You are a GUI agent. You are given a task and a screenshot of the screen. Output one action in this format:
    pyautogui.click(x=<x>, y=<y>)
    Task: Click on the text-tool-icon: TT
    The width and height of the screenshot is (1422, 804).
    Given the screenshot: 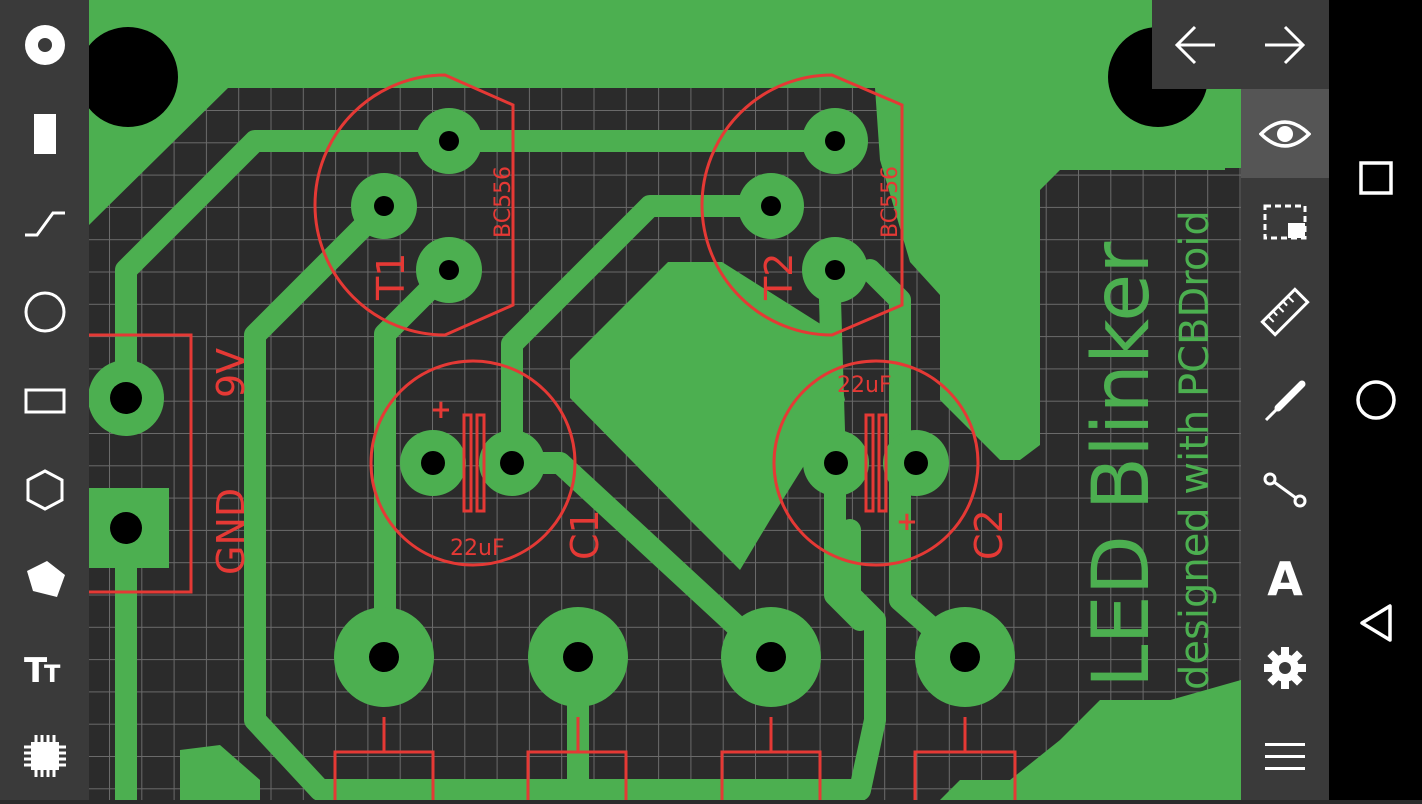 What is the action you would take?
    pyautogui.click(x=42, y=670)
    